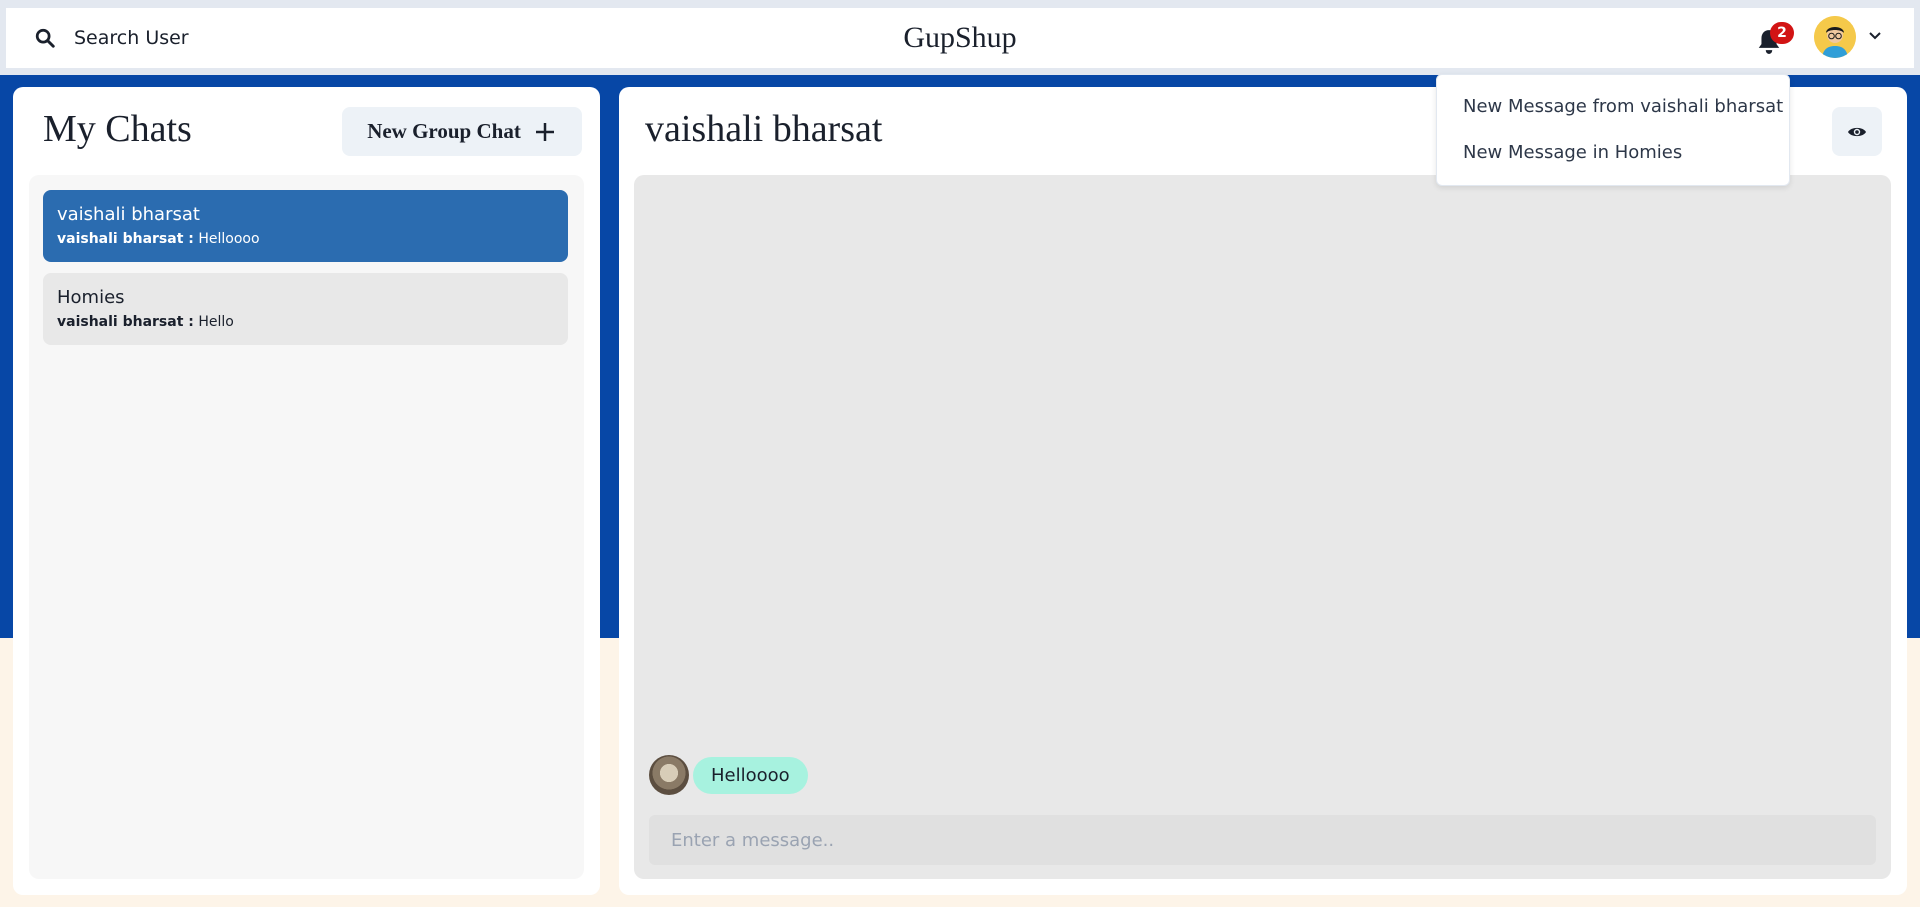 Image resolution: width=1920 pixels, height=907 pixels. What do you see at coordinates (117, 129) in the screenshot?
I see `my-chats-title: My Chats` at bounding box center [117, 129].